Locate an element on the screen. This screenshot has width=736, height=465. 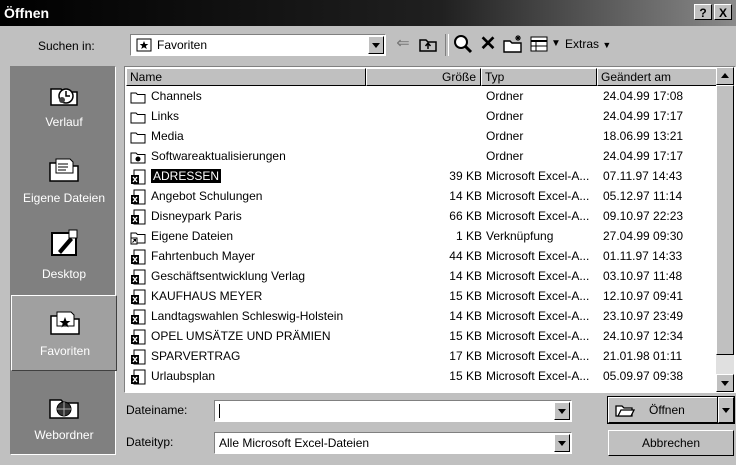
filetype-combo: Alle Microsoft Excel-Dateien is located at coordinates (393, 443).